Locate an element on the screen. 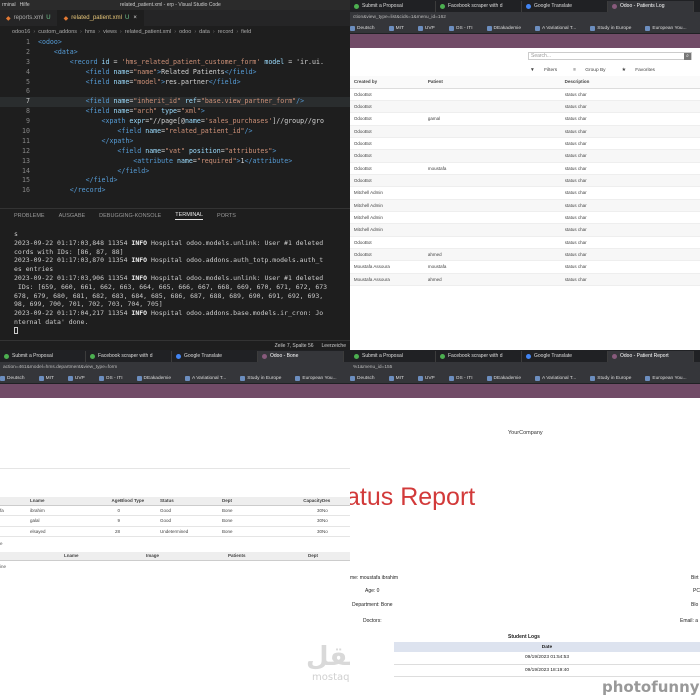 The width and height of the screenshot is (700, 700). code-line: 11 </xpath> is located at coordinates (175, 142).